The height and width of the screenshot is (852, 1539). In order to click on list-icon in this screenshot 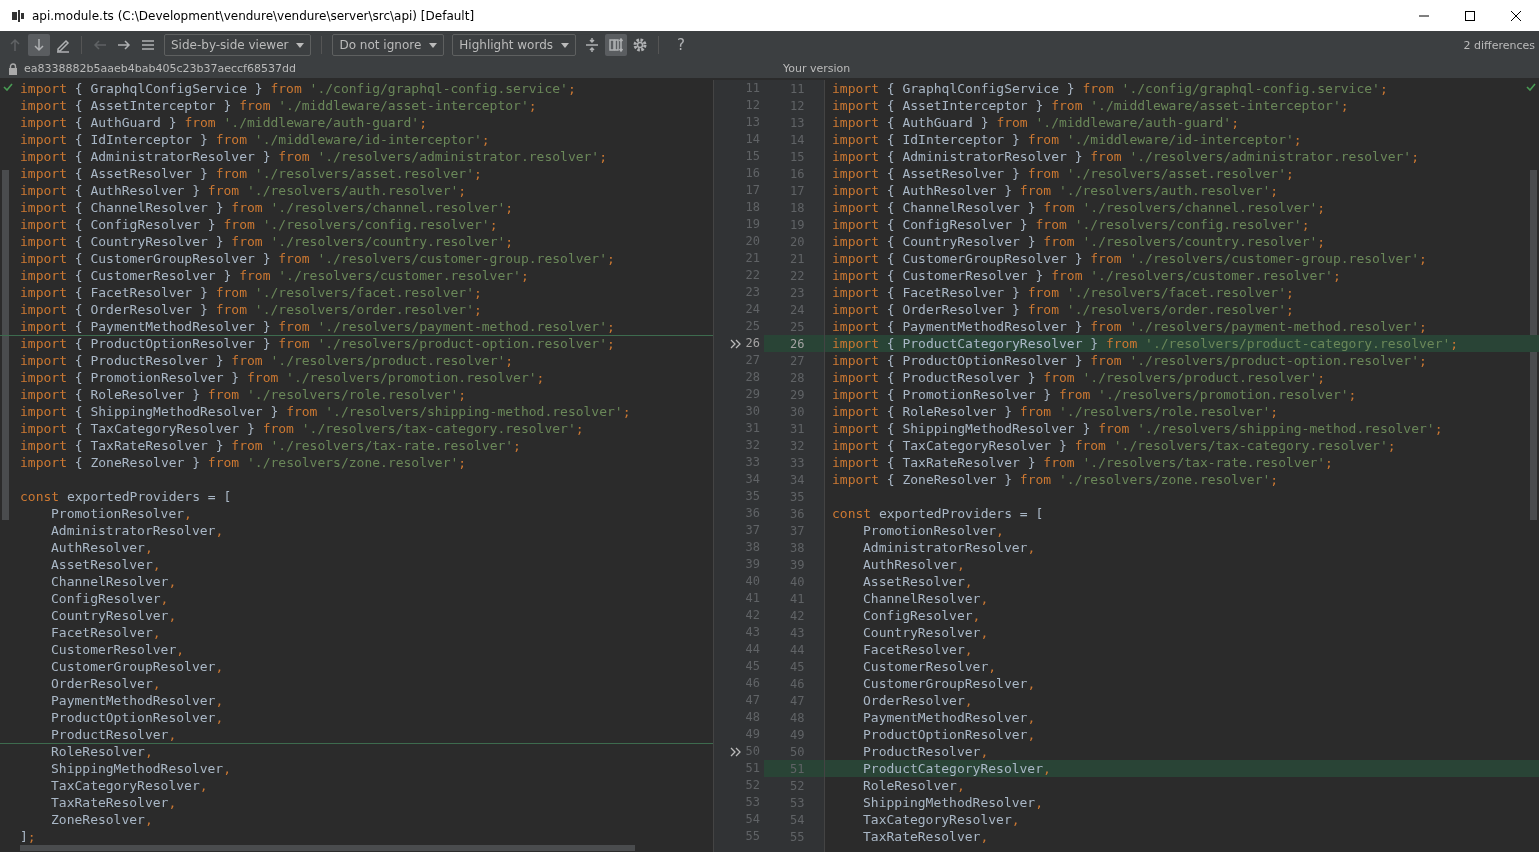, I will do `click(148, 45)`.